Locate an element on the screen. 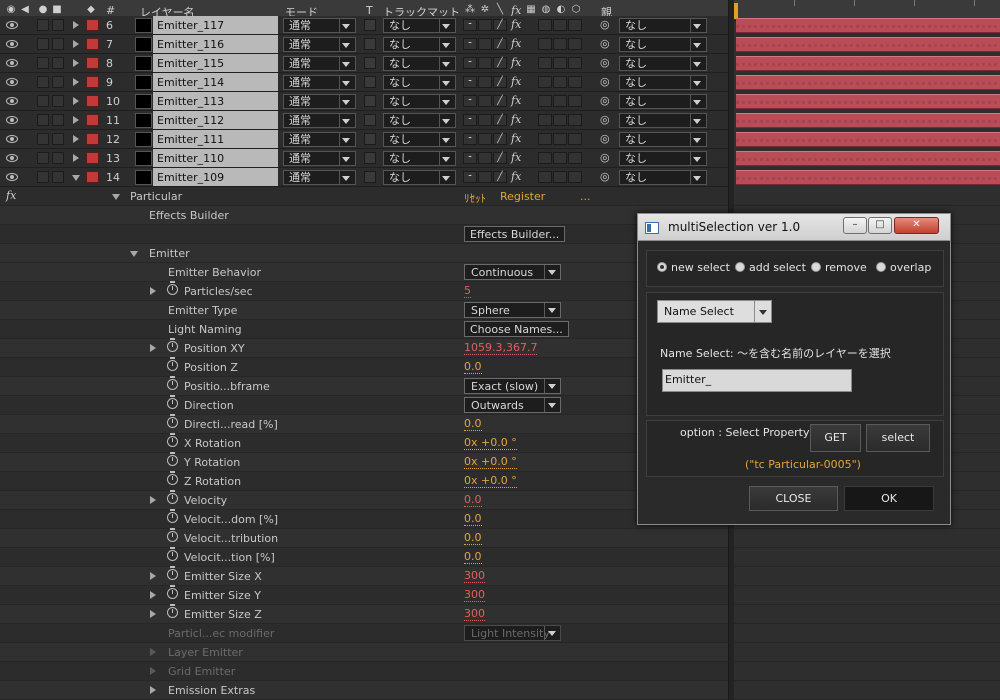 This screenshot has width=1000, height=700. layer-name: Emitter_112 is located at coordinates (215, 120).